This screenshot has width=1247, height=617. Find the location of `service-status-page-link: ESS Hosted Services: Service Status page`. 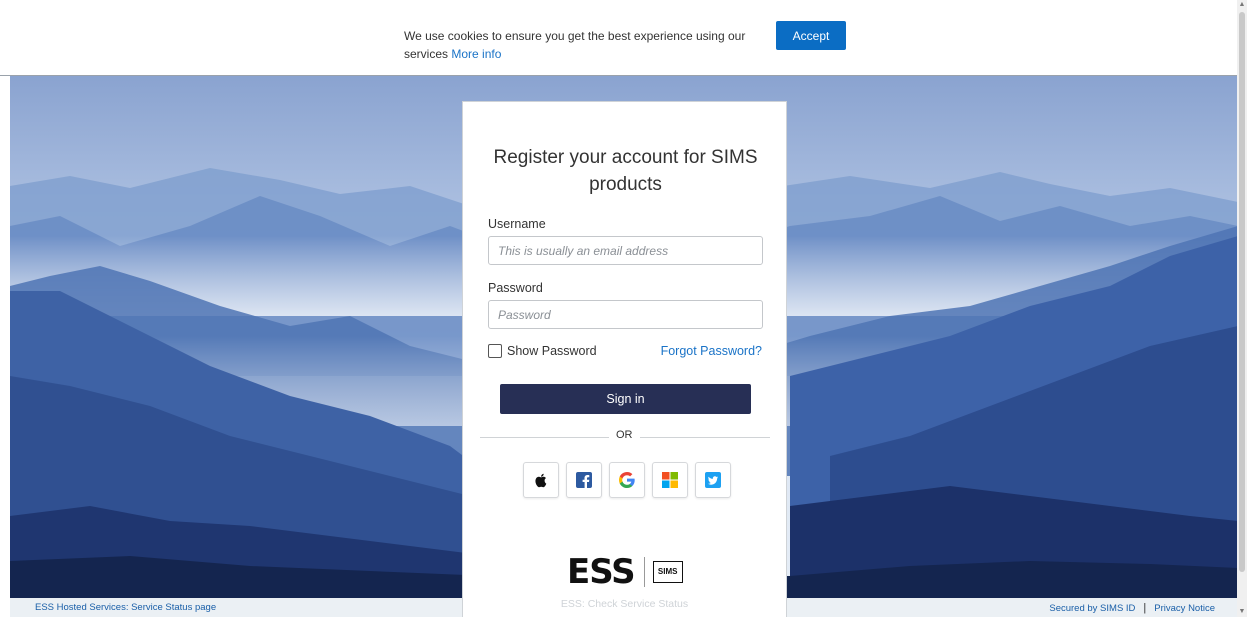

service-status-page-link: ESS Hosted Services: Service Status page is located at coordinates (125, 607).